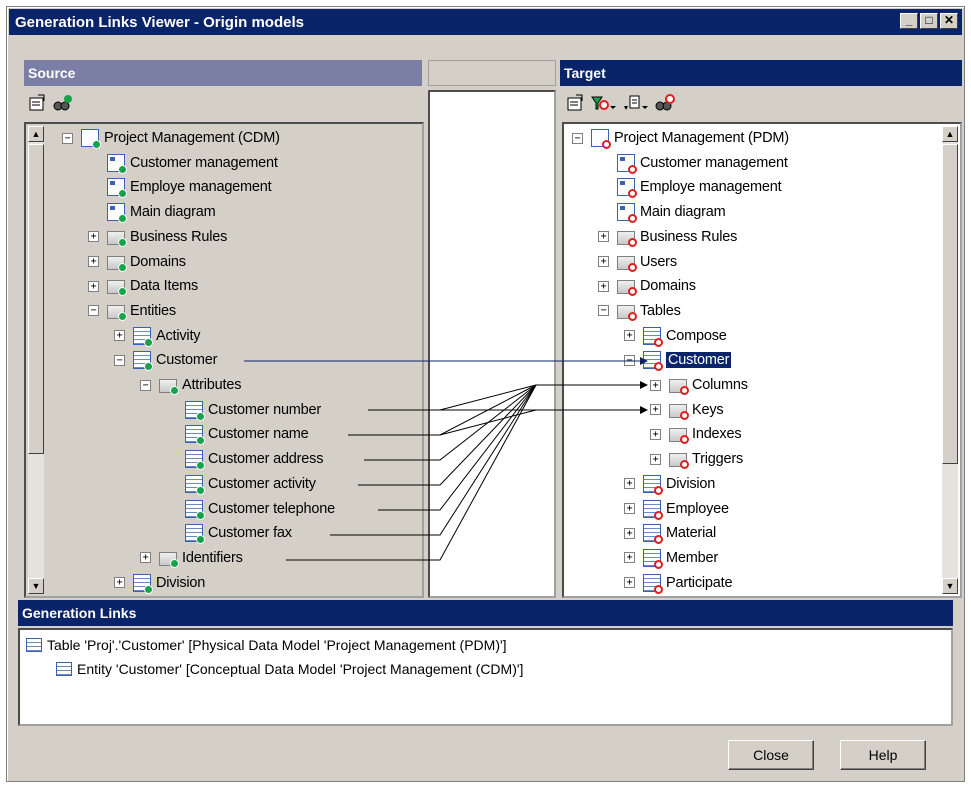  What do you see at coordinates (699, 385) in the screenshot?
I see `tree-item: + Columns` at bounding box center [699, 385].